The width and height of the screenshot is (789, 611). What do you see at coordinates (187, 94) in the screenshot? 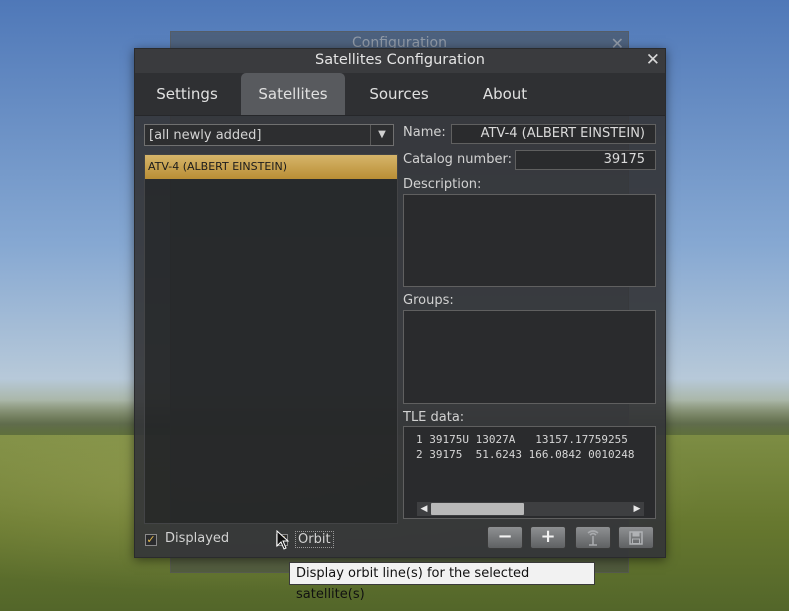
I see `tab-settings: Settings` at bounding box center [187, 94].